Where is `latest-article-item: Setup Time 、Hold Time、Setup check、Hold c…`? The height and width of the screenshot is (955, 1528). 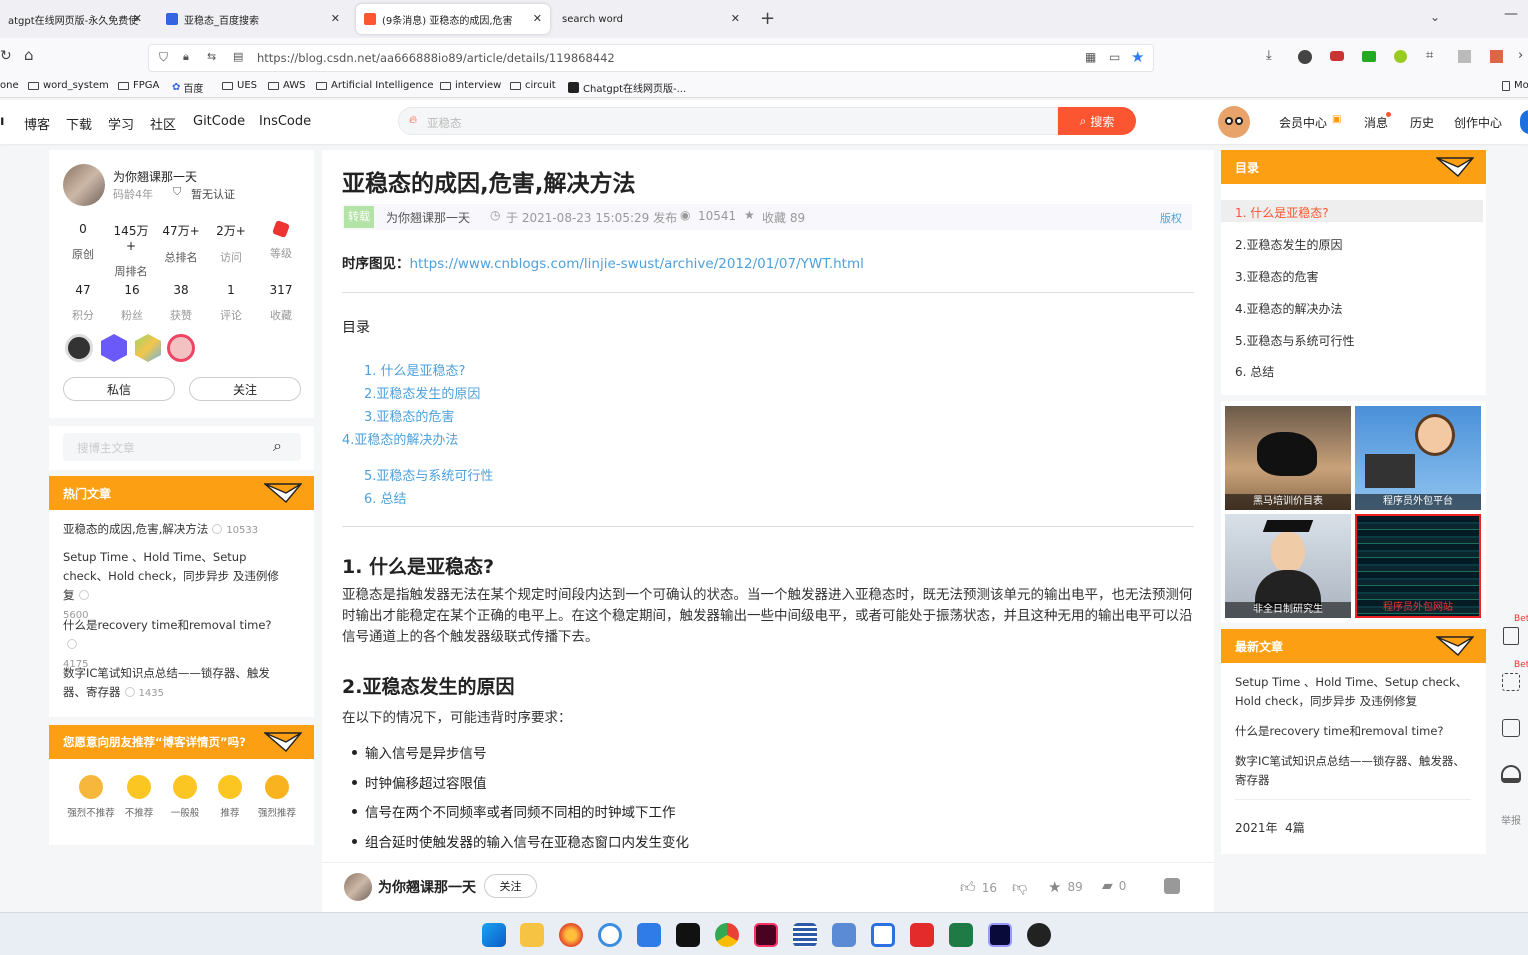 latest-article-item: Setup Time 、Hold Time、Setup check、Hold c… is located at coordinates (1352, 692).